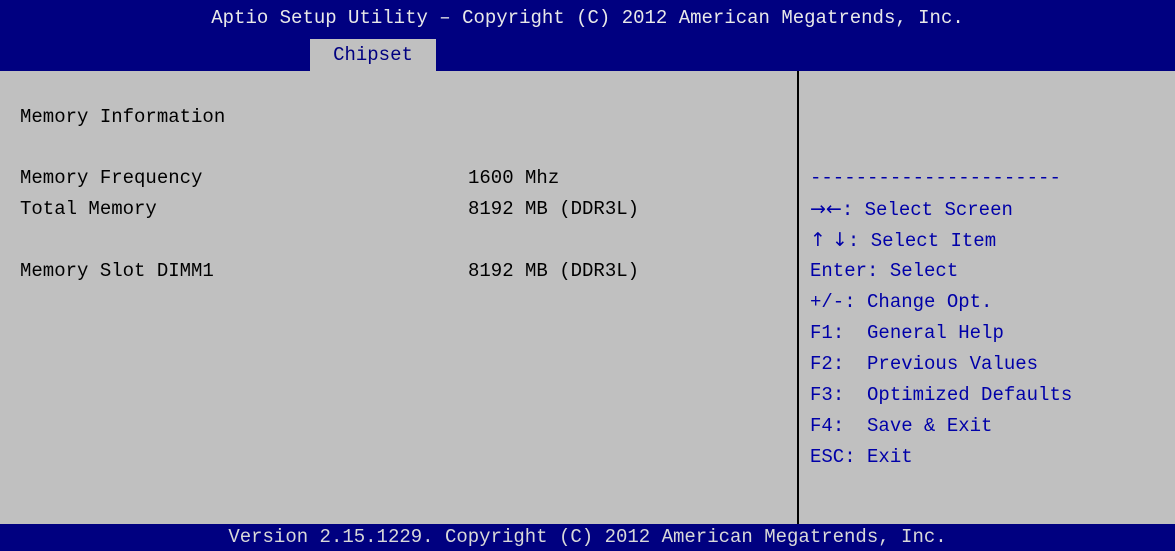 The width and height of the screenshot is (1175, 551). I want to click on up-down-arrows-icon: ↑ ↓, so click(829, 240).